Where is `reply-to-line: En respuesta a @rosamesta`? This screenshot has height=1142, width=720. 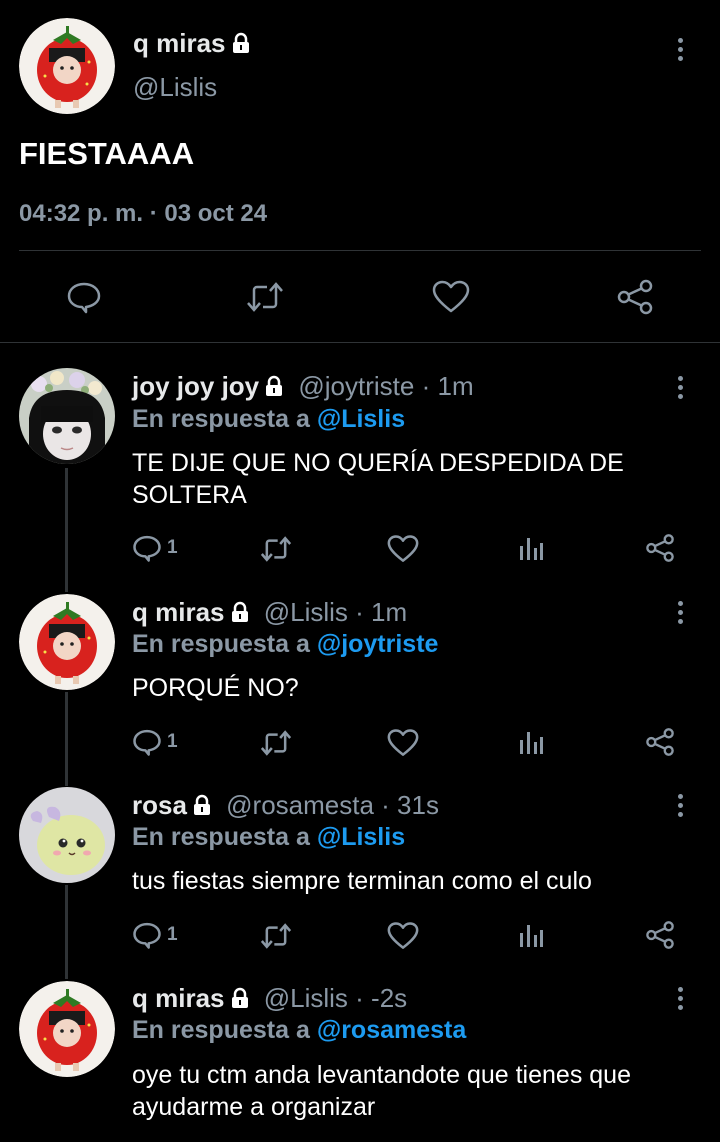
reply-to-line: En respuesta a @rosamesta is located at coordinates (299, 1030).